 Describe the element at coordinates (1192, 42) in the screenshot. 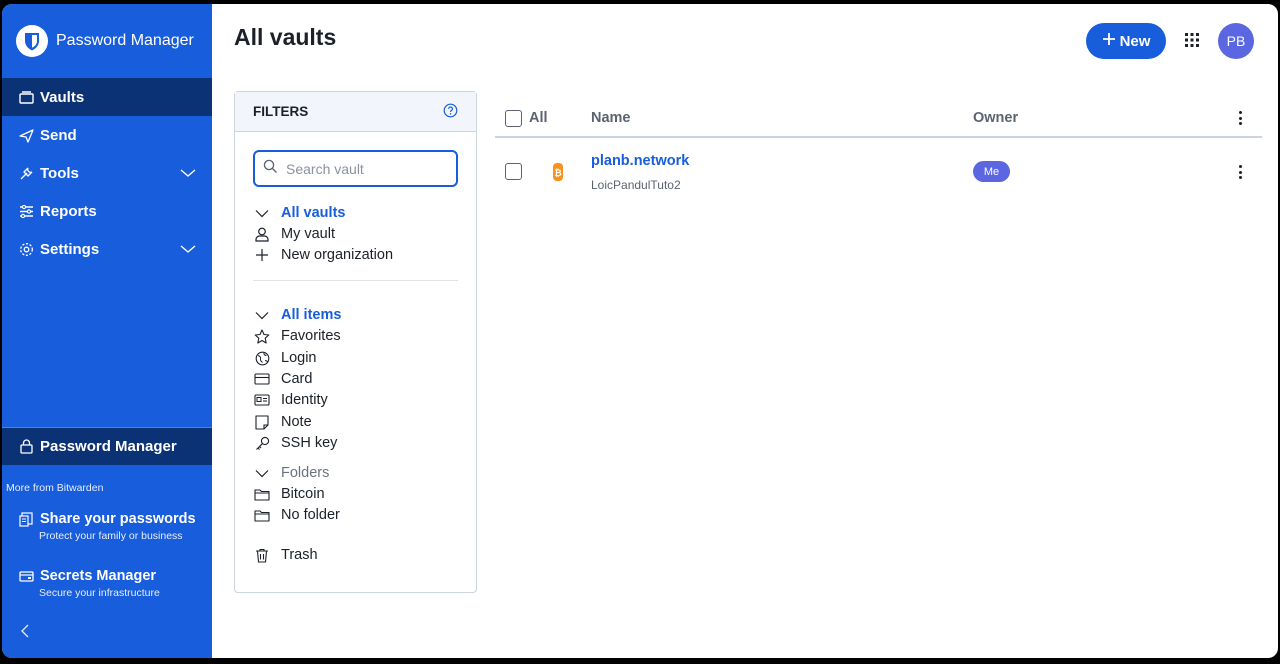

I see `product-switcher-grid-icon` at that location.